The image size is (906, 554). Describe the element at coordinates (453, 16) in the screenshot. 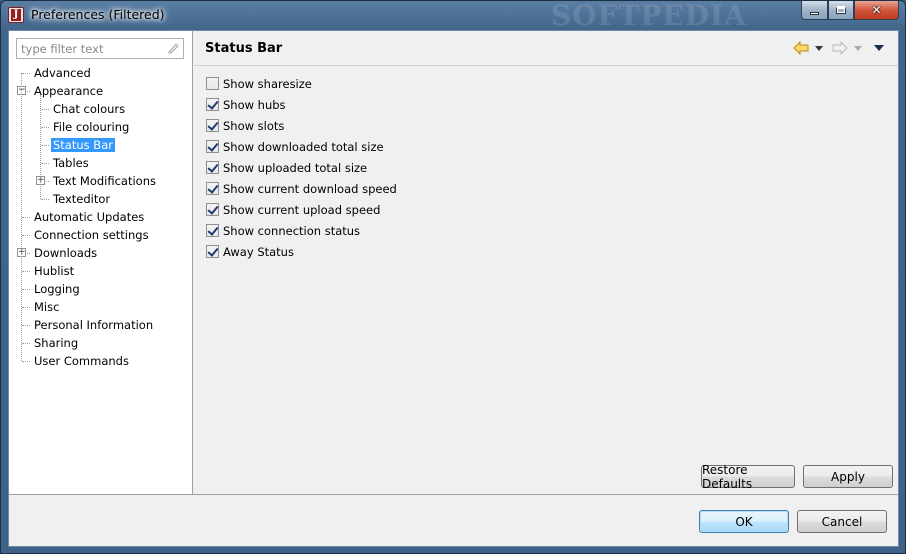

I see `title-bar: J Preferences (Filtered) SOFTPEDIA ✕` at that location.